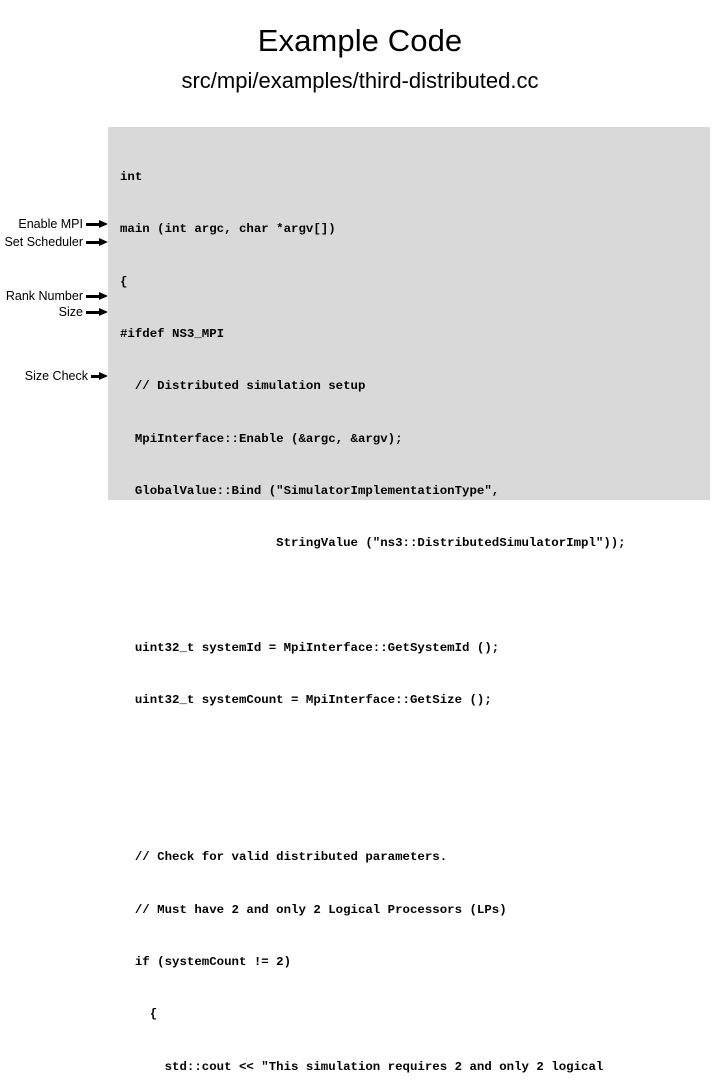  I want to click on callout-enable-mpi: Enable MPI, so click(54, 224).